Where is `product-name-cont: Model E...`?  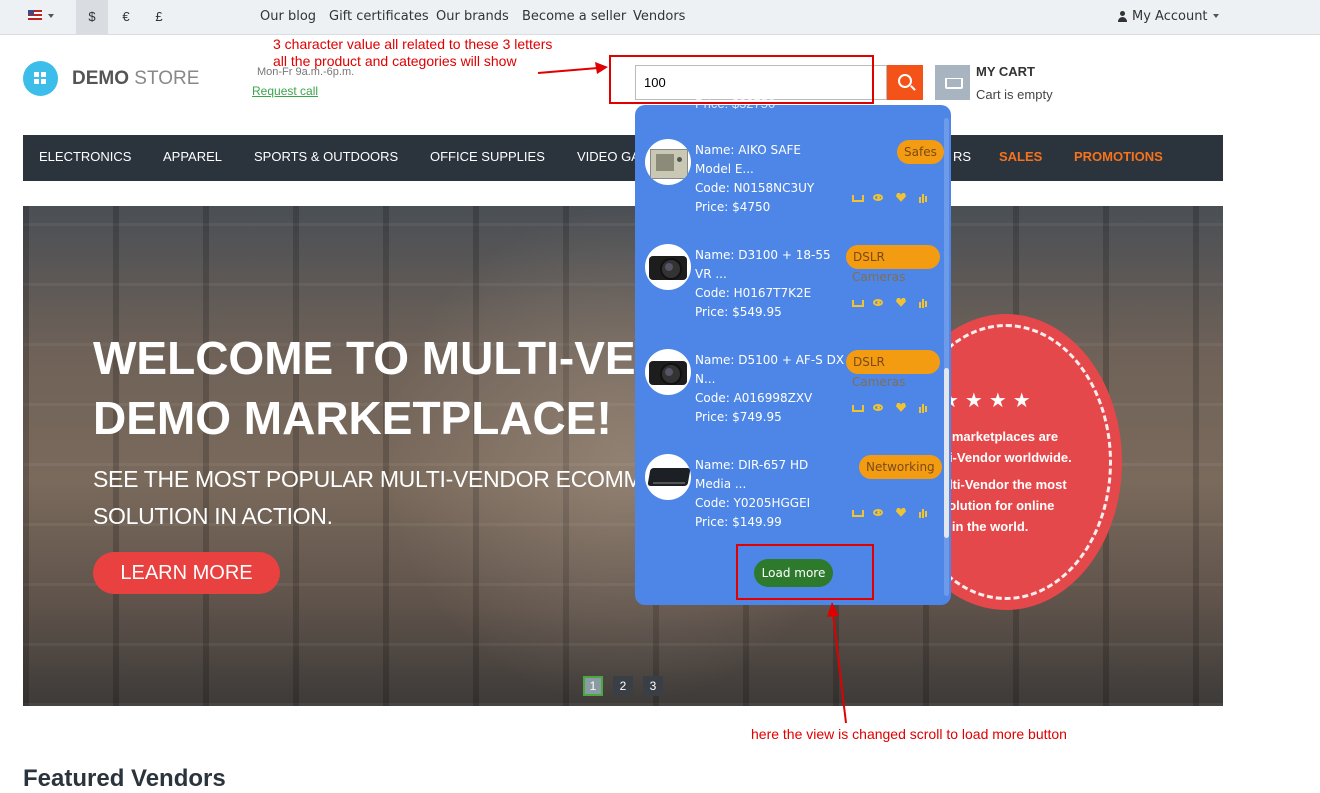 product-name-cont: Model E... is located at coordinates (724, 169).